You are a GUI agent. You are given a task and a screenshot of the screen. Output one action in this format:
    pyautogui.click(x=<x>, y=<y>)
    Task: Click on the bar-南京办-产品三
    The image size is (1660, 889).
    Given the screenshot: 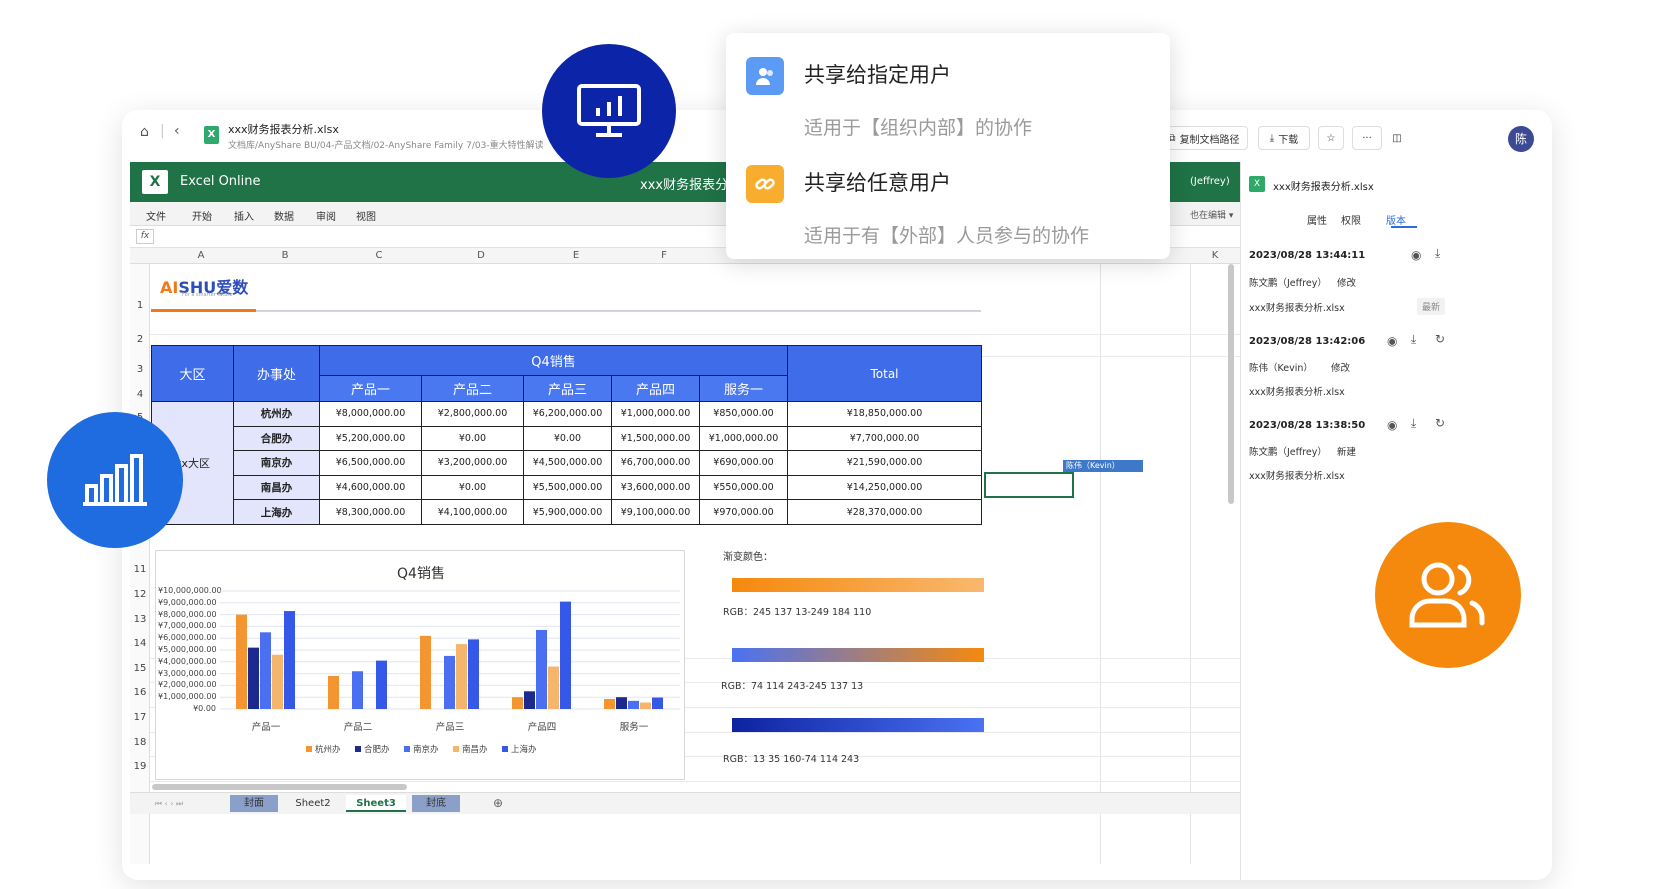 What is the action you would take?
    pyautogui.click(x=449, y=682)
    